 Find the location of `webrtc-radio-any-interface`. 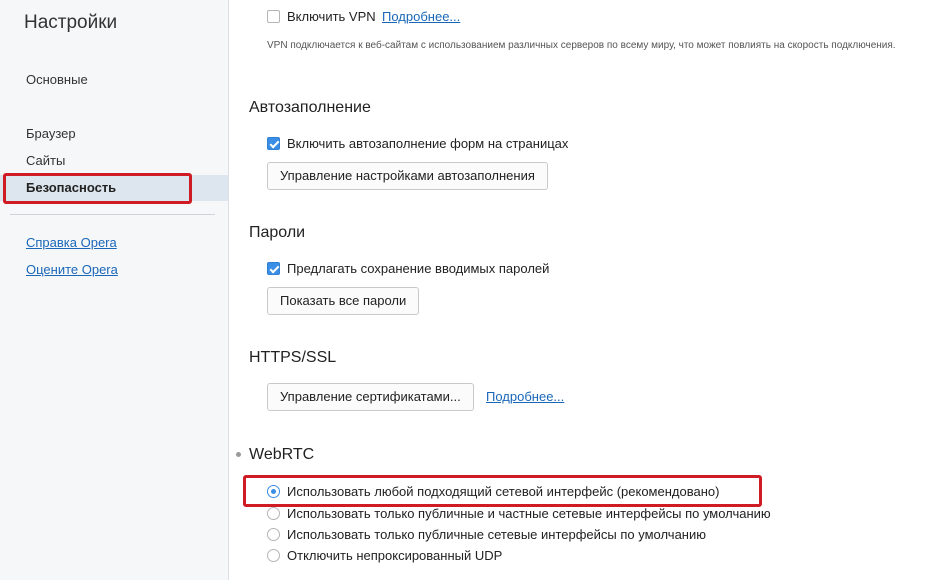

webrtc-radio-any-interface is located at coordinates (273, 491).